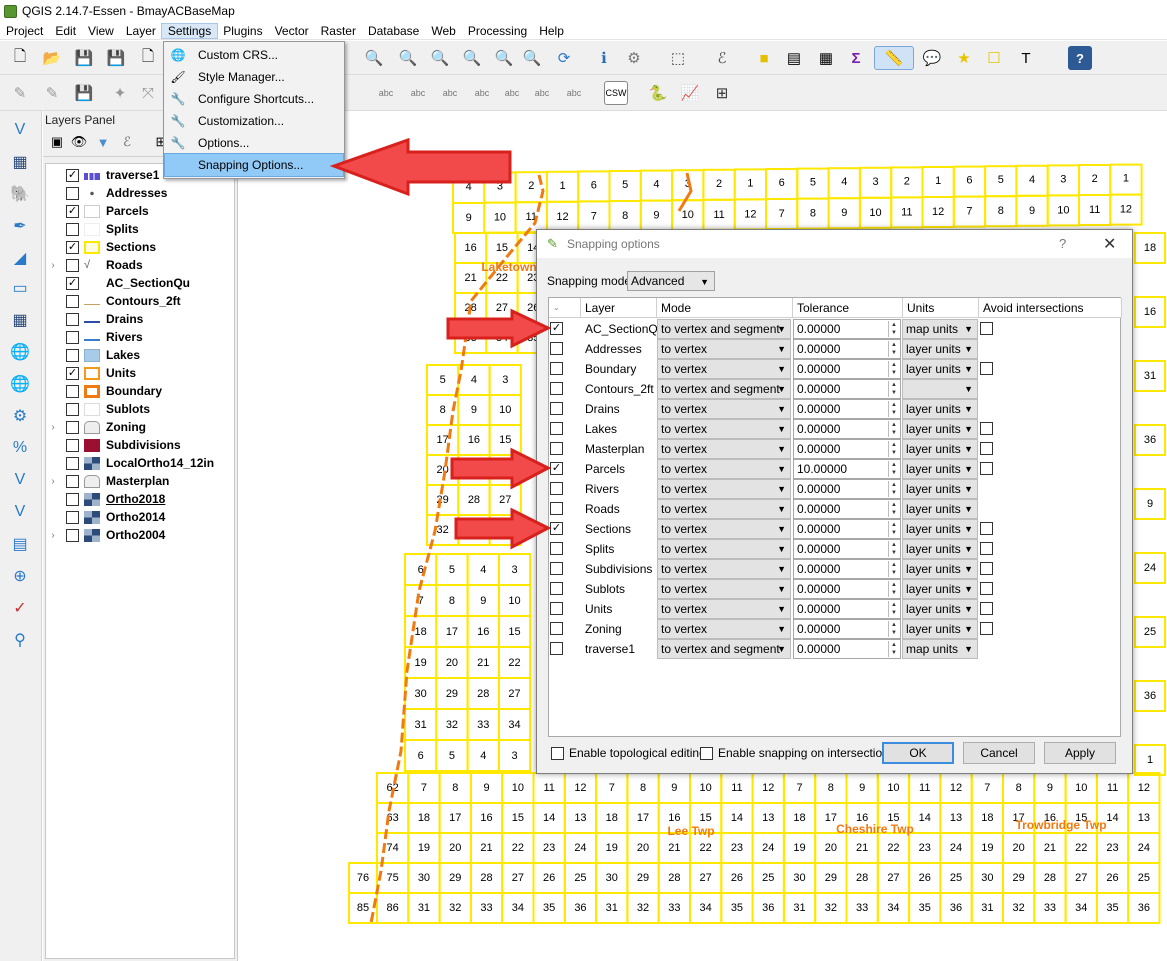  Describe the element at coordinates (1062, 243) in the screenshot. I see `dialog-help-button: ?` at that location.